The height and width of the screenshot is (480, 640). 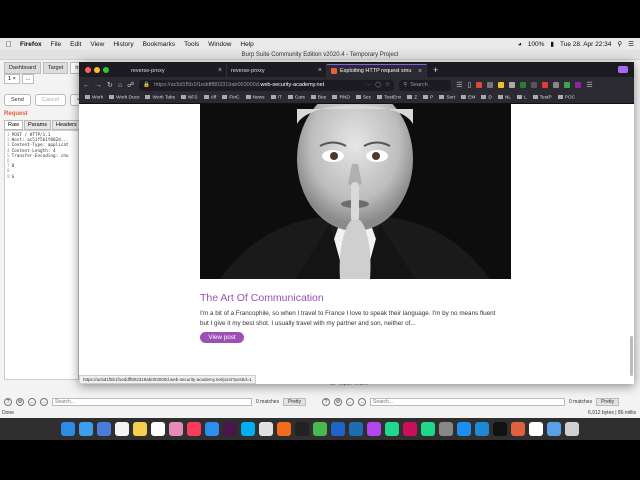 What do you see at coordinates (392, 429) in the screenshot?
I see `datagrip-icon` at bounding box center [392, 429].